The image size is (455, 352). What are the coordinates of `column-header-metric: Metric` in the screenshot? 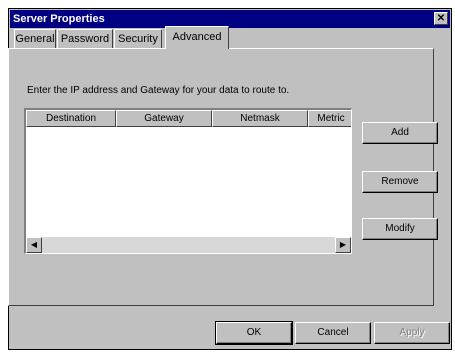 It's located at (329, 118).